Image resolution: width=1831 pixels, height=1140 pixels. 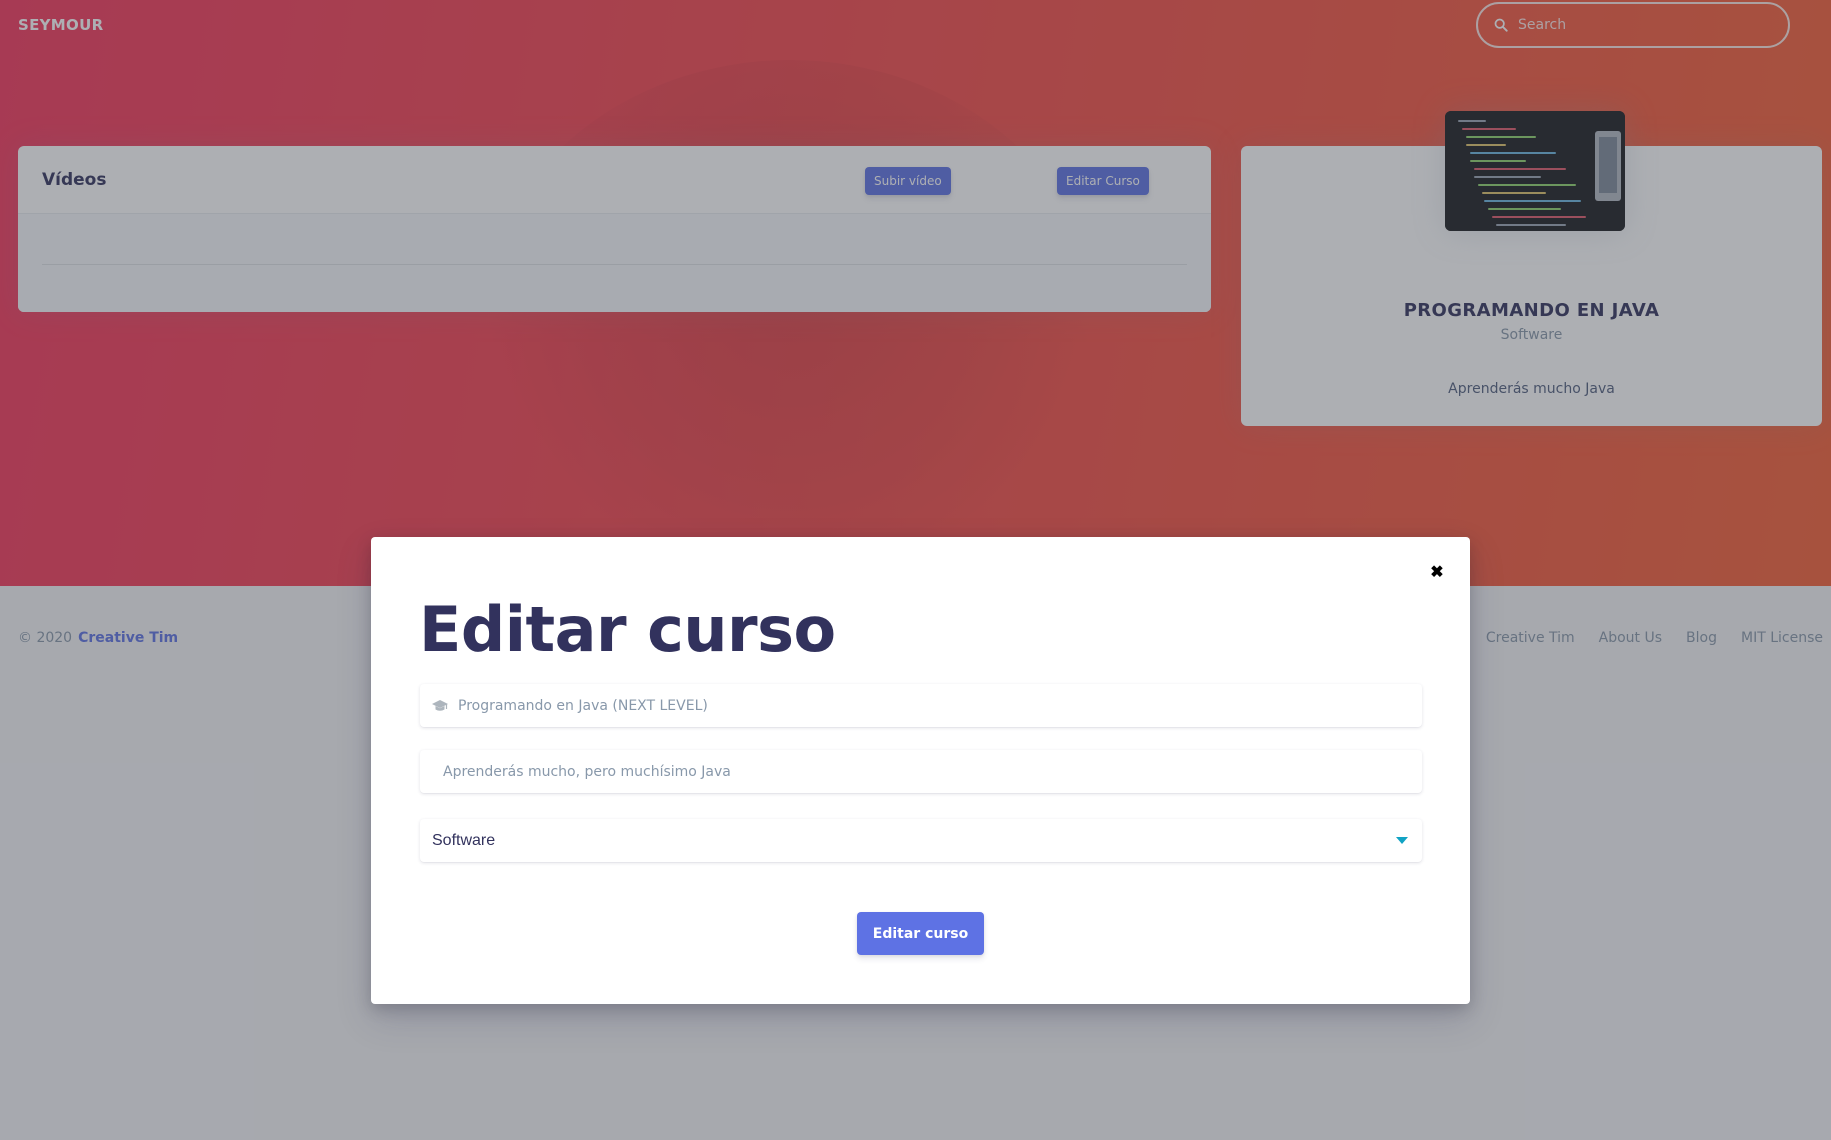 I want to click on course-name-input, so click(x=940, y=705).